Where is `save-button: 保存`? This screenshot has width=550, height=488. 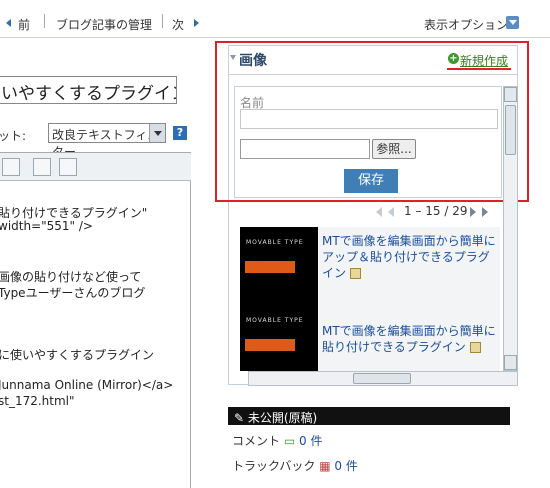
save-button: 保存 is located at coordinates (371, 181).